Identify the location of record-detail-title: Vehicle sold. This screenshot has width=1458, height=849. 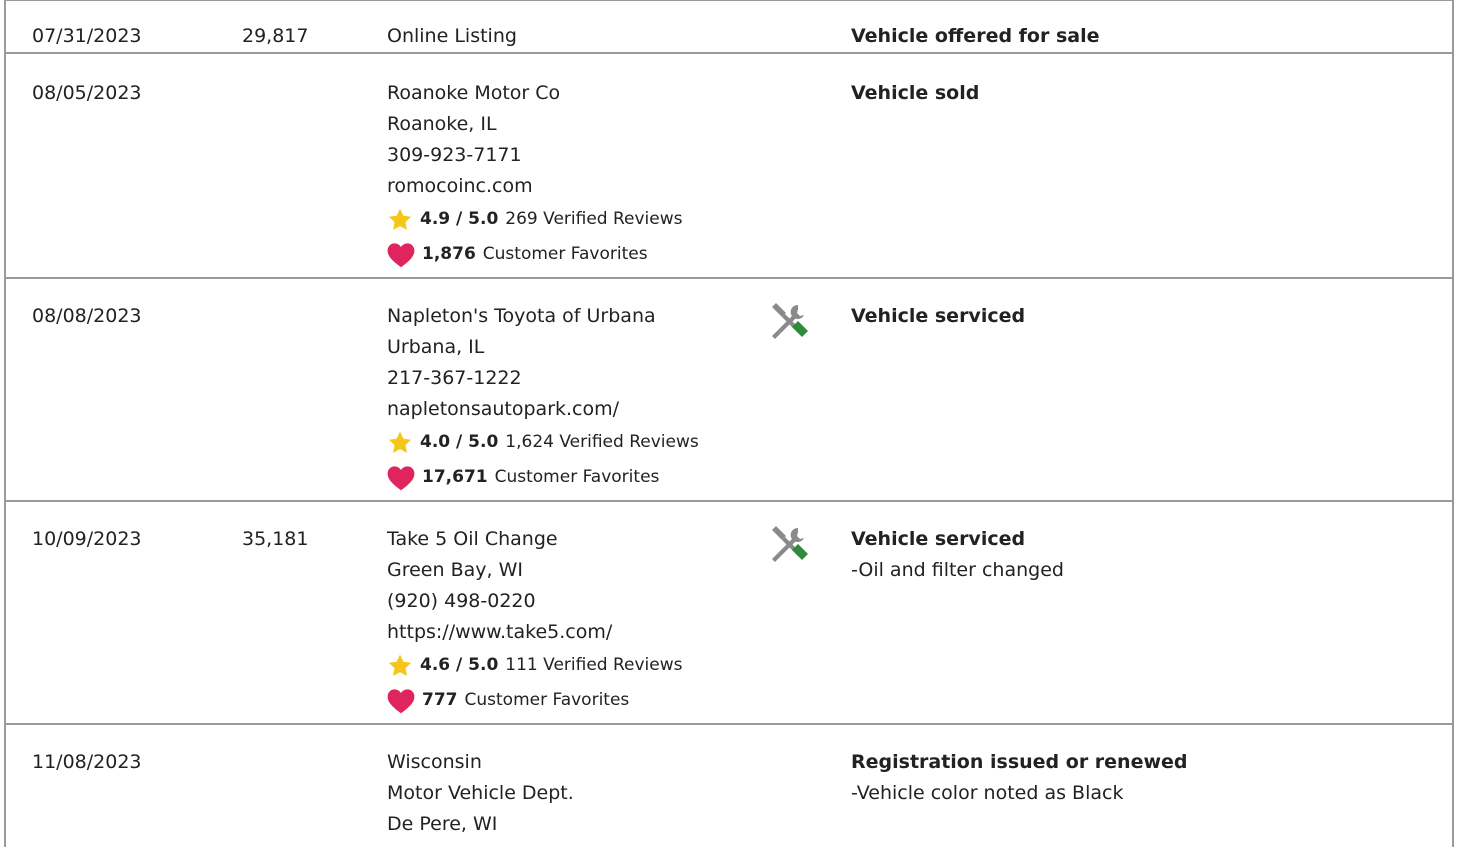
(915, 93).